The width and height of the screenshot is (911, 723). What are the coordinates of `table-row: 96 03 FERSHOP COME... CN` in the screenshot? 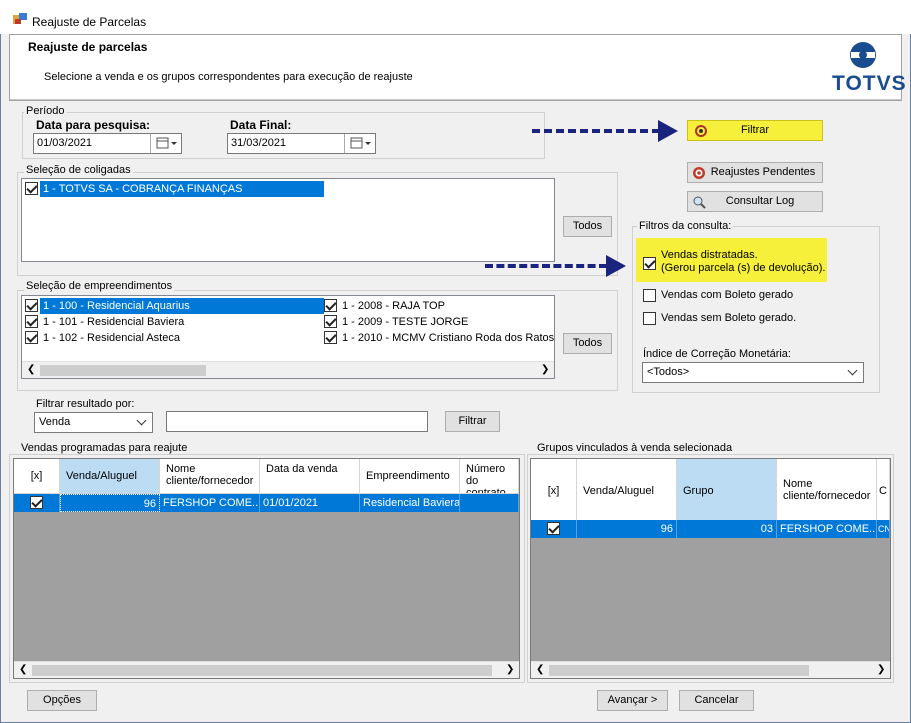 It's located at (710, 529).